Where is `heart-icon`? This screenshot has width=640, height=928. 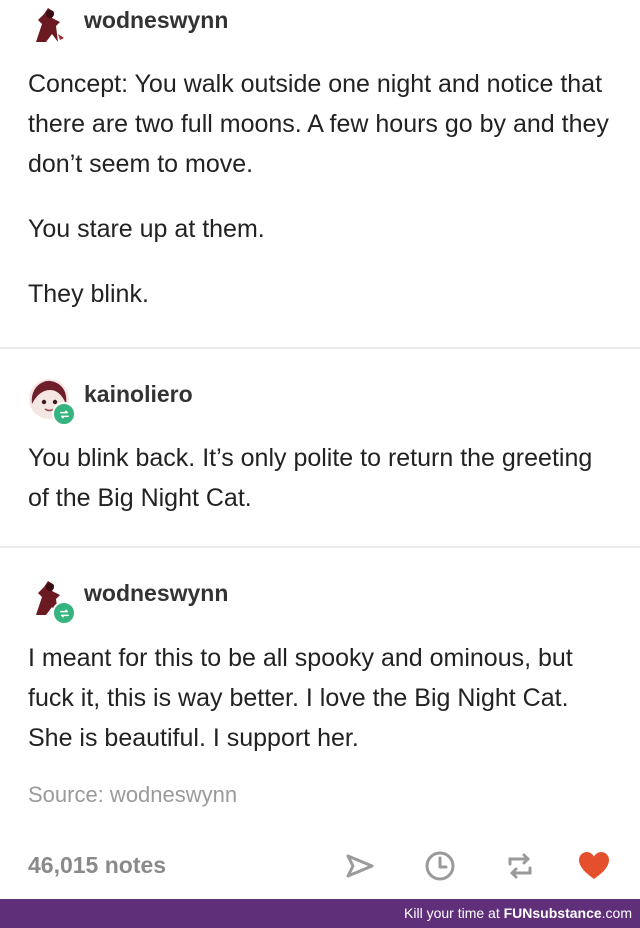
heart-icon is located at coordinates (594, 866).